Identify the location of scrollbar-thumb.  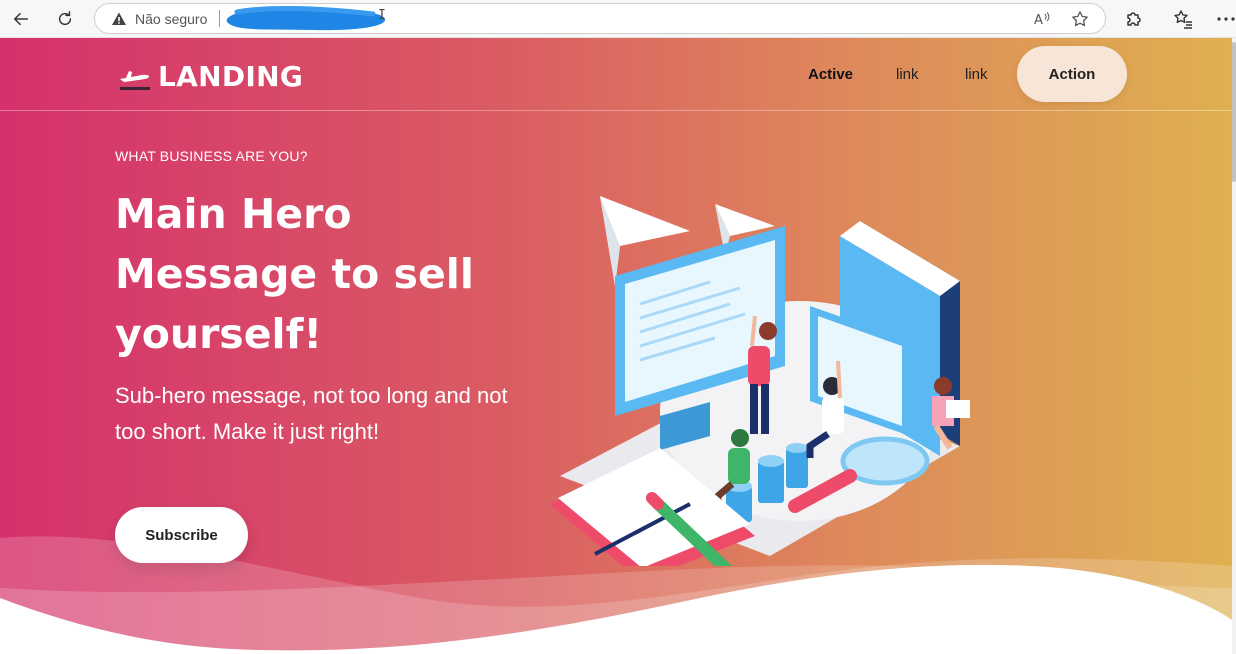
(1234, 112).